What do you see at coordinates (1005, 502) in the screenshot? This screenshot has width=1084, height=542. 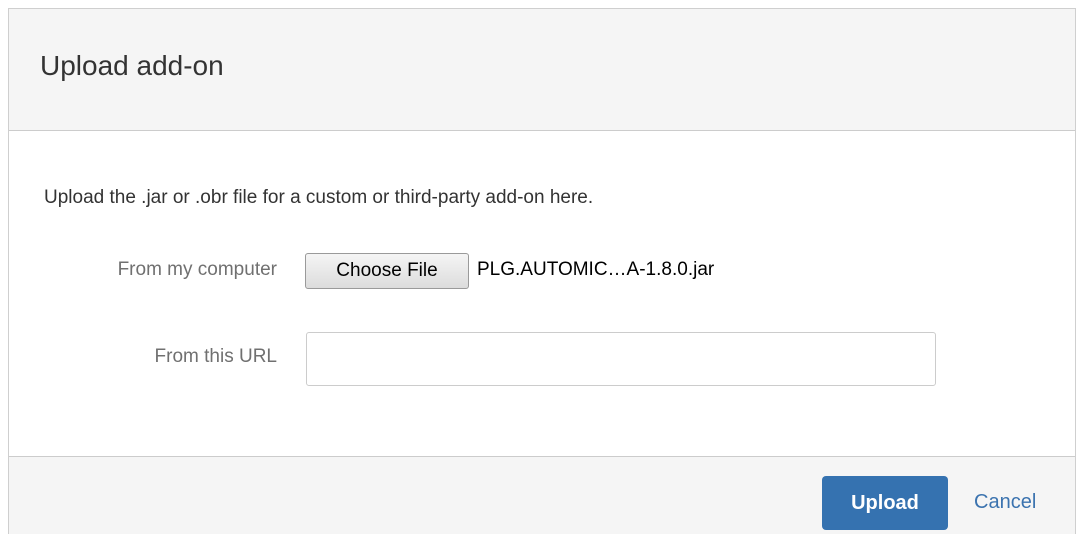 I see `cancel-link: Cancel` at bounding box center [1005, 502].